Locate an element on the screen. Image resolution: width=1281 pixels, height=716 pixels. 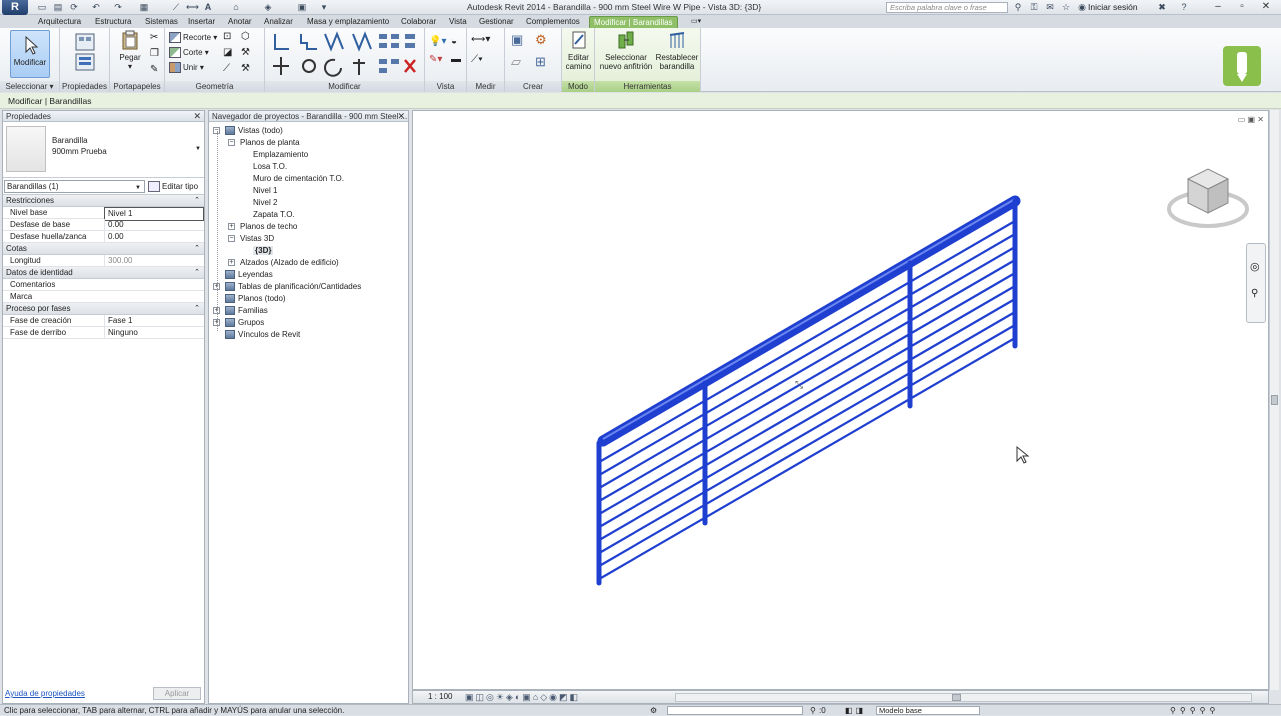
viewcube is located at coordinates (1208, 195).